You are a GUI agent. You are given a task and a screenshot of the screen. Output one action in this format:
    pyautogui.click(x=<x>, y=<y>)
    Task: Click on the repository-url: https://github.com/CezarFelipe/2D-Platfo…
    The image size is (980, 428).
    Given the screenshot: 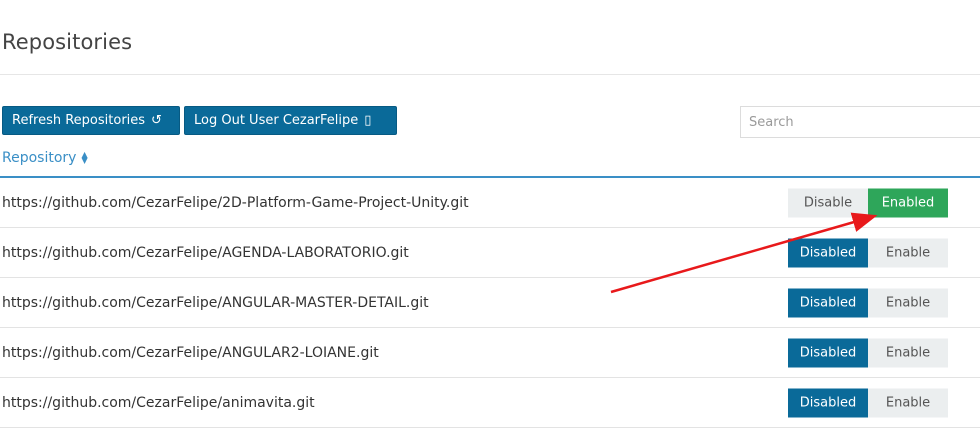 What is the action you would take?
    pyautogui.click(x=235, y=202)
    